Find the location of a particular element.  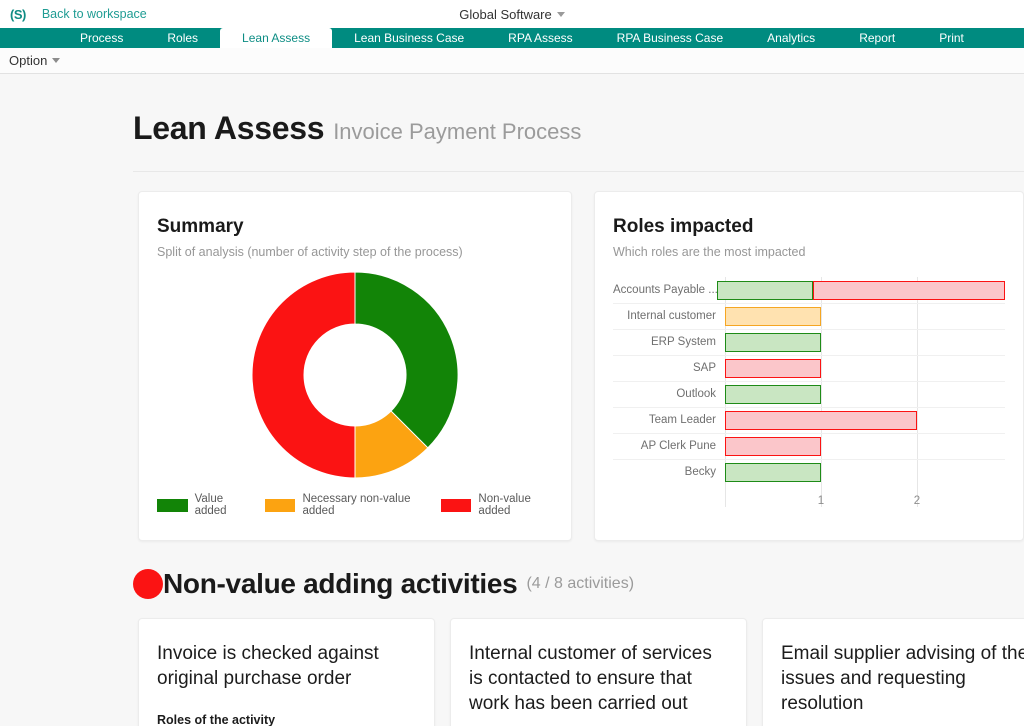

back-to-workspace-link: Back to workspace is located at coordinates (94, 14).